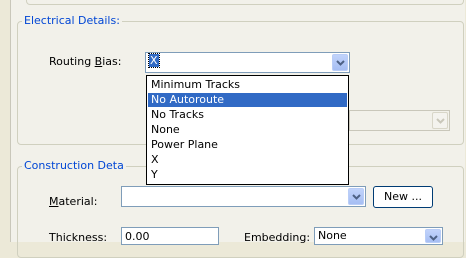 This screenshot has width=466, height=258. What do you see at coordinates (243, 196) in the screenshot?
I see `material-combobox` at bounding box center [243, 196].